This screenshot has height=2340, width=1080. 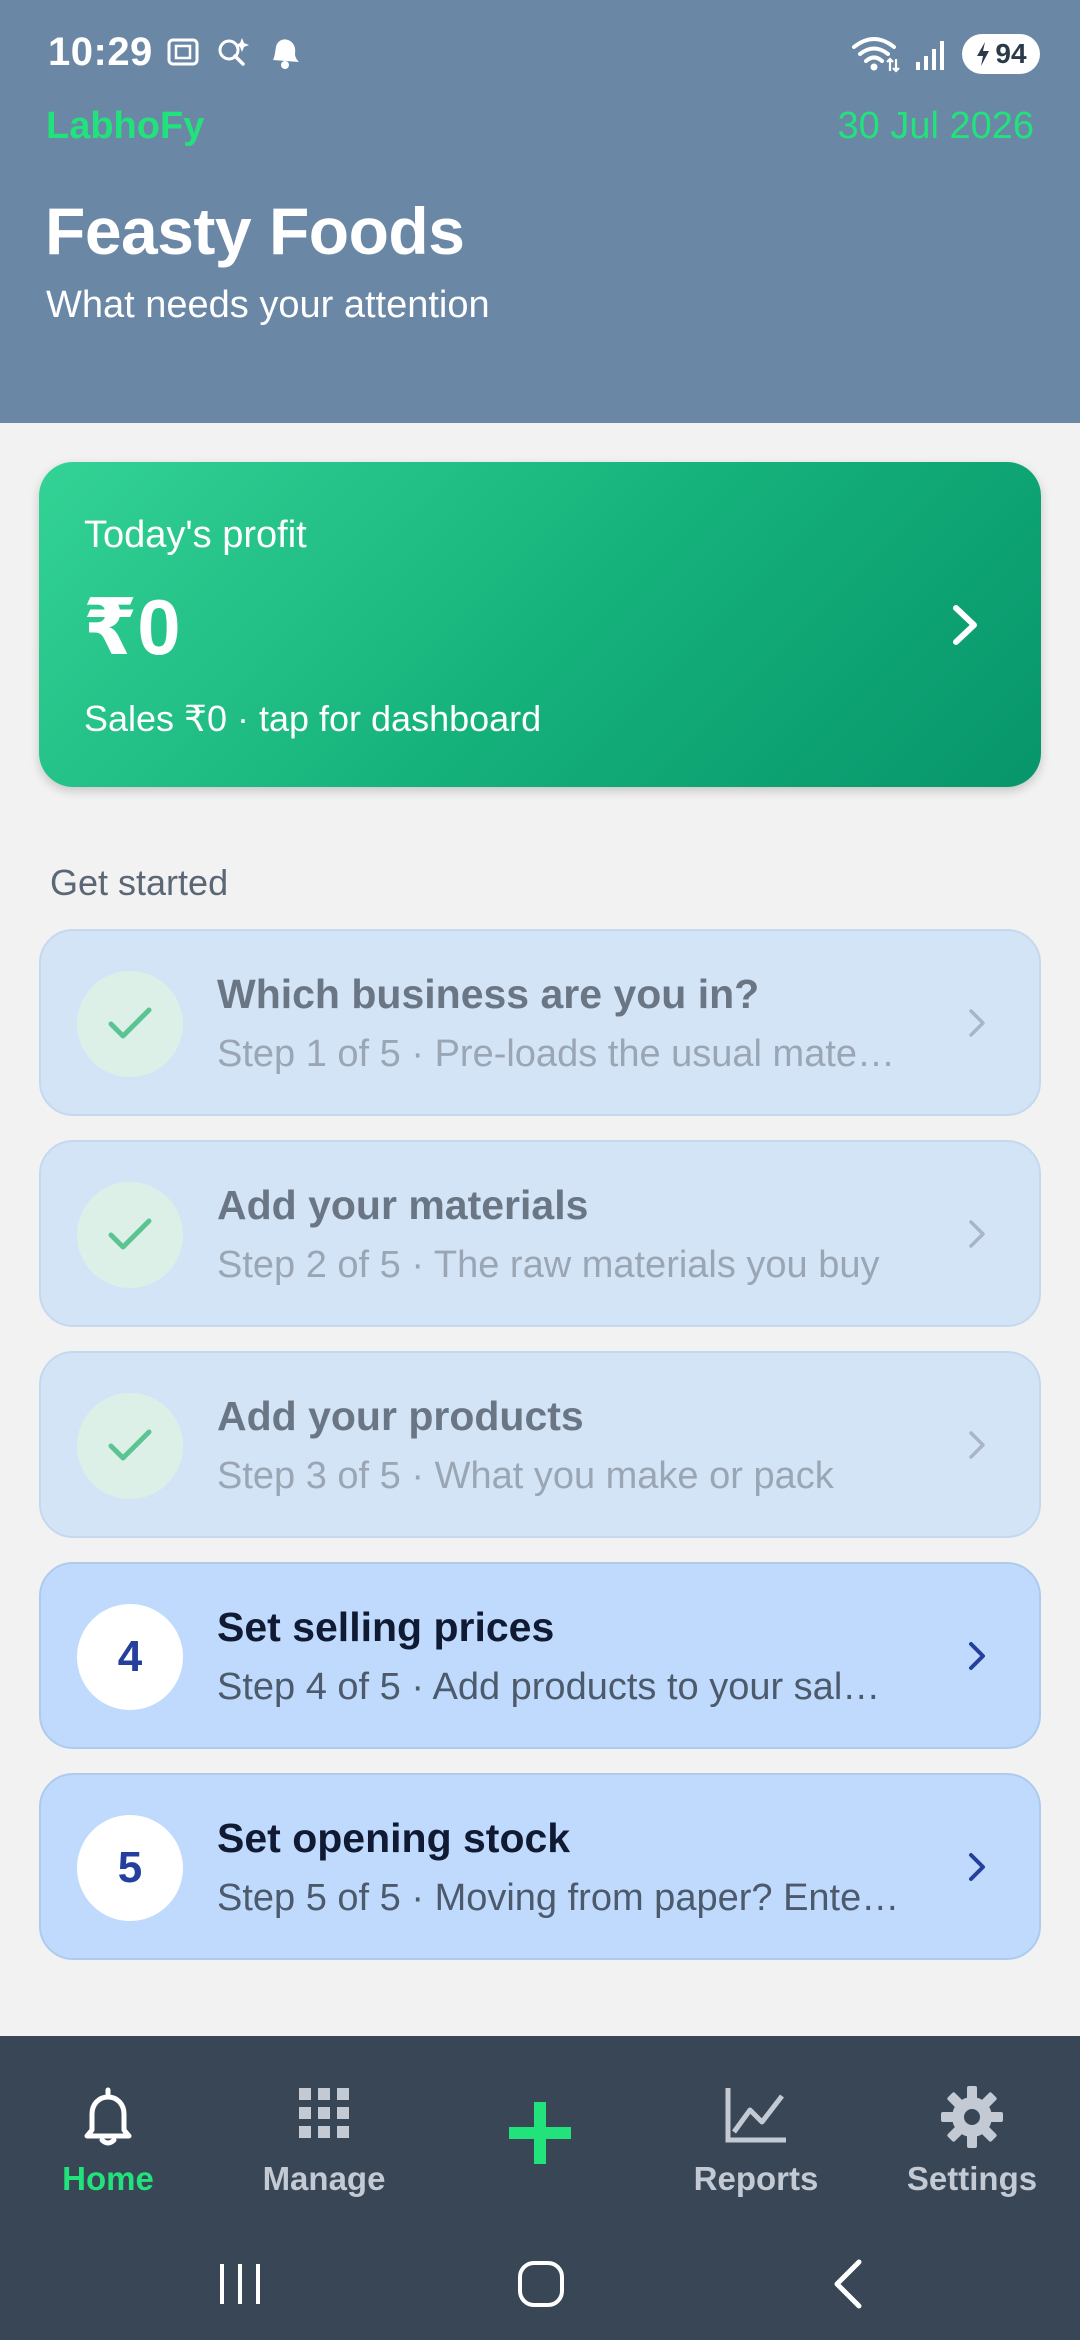 I want to click on status-icons-left, so click(x=235, y=52).